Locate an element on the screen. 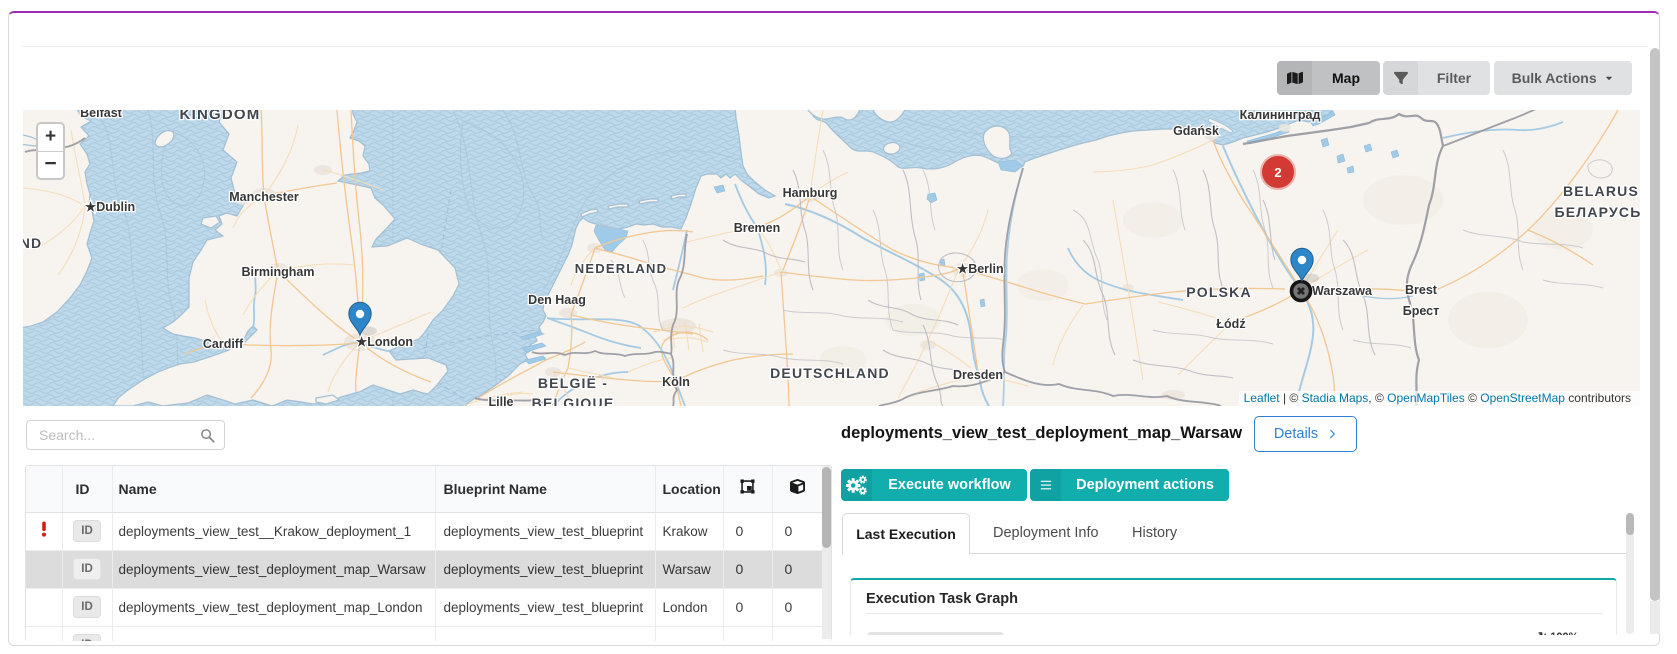 Image resolution: width=1677 pixels, height=654 pixels. svg-text: Lille is located at coordinates (500, 400).